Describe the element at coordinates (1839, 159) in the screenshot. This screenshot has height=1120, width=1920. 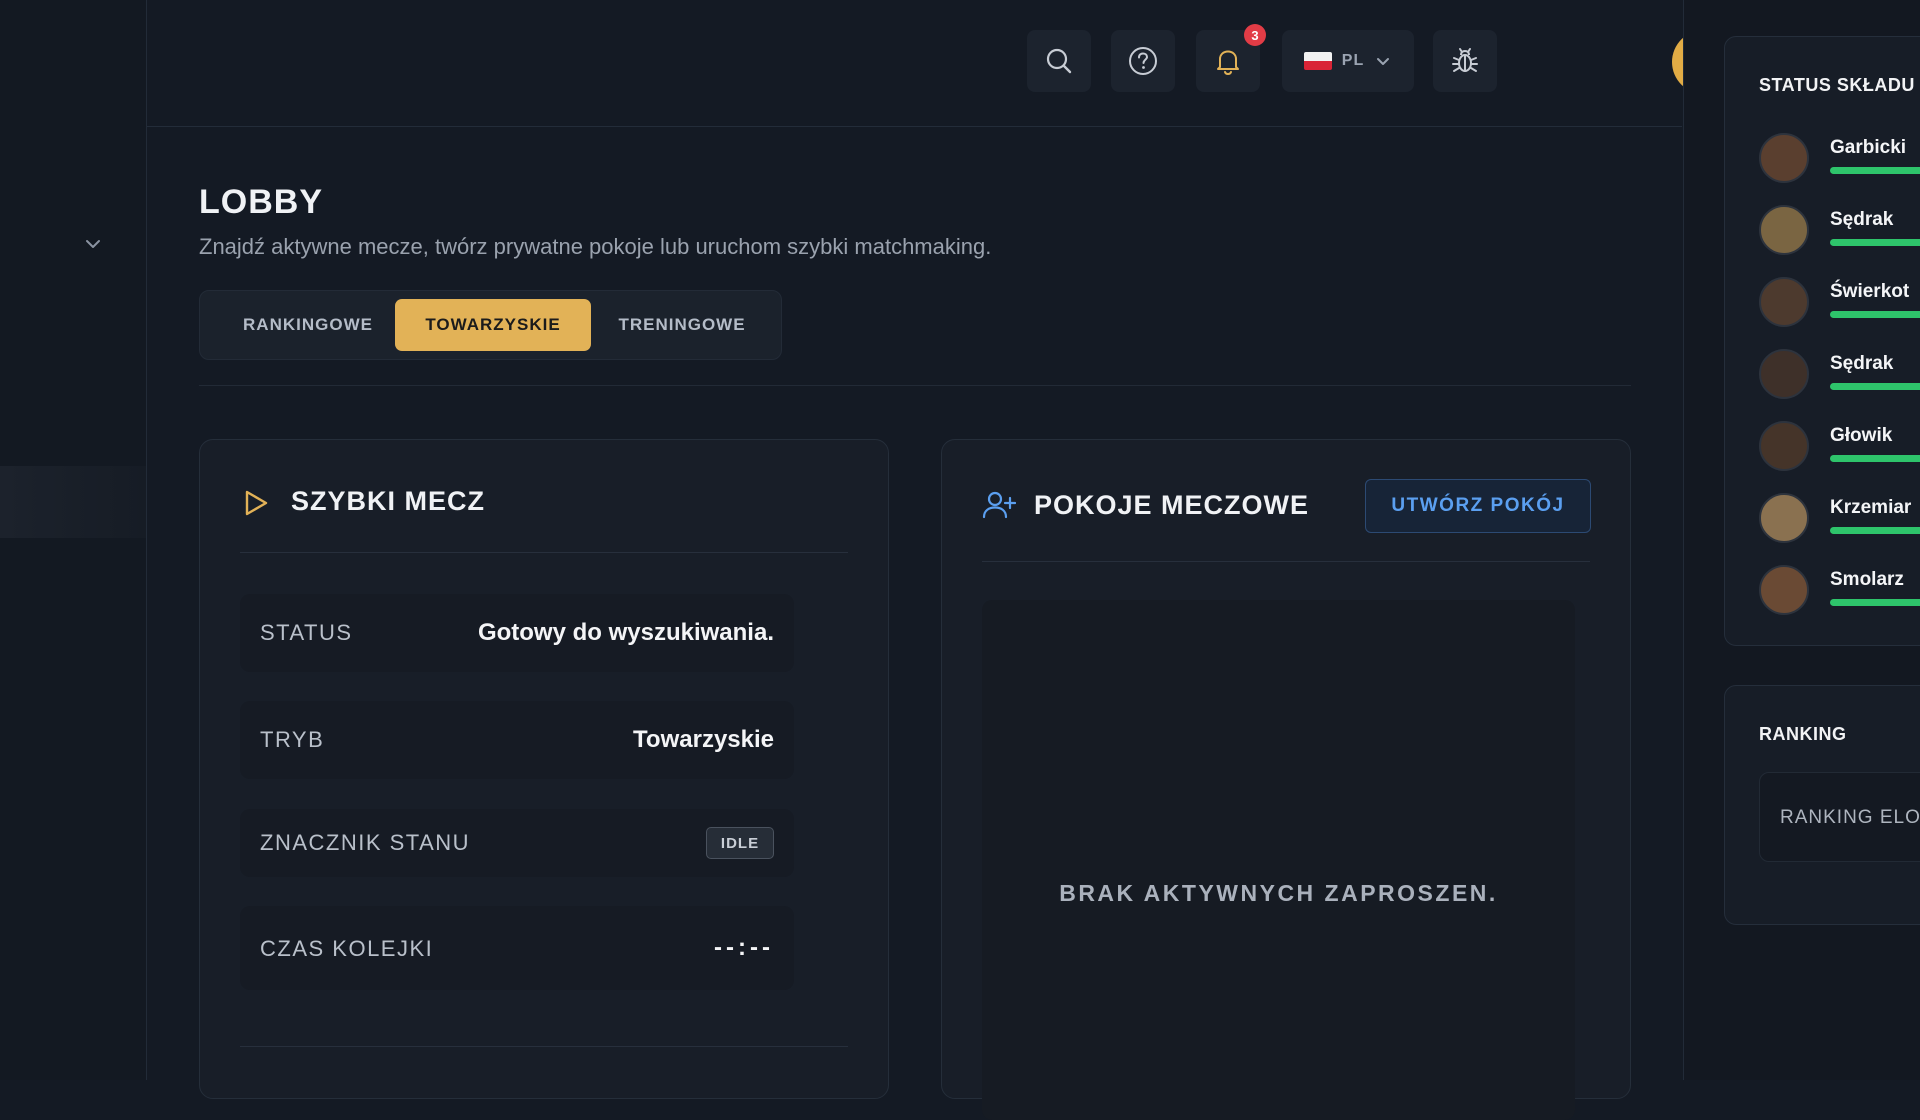
I see `player-item: Garbicki` at that location.